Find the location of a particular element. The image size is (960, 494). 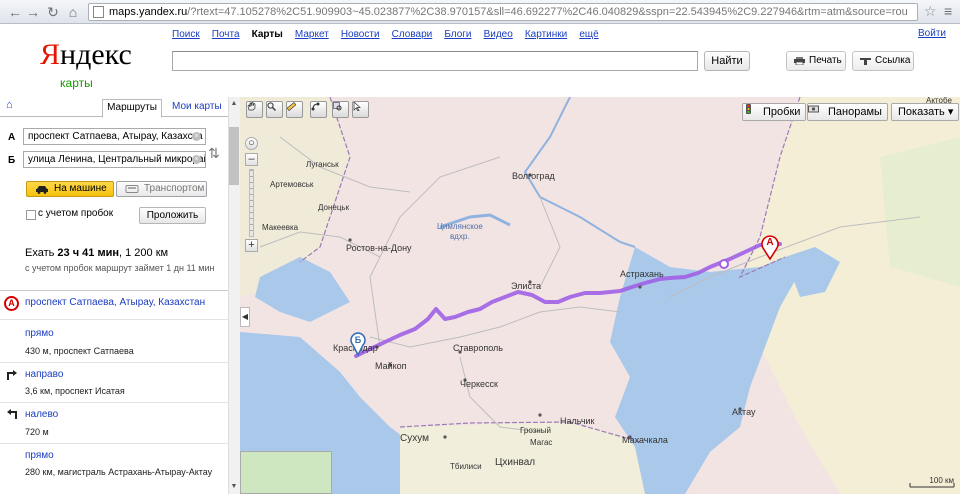

print-button: Печать is located at coordinates (816, 61).